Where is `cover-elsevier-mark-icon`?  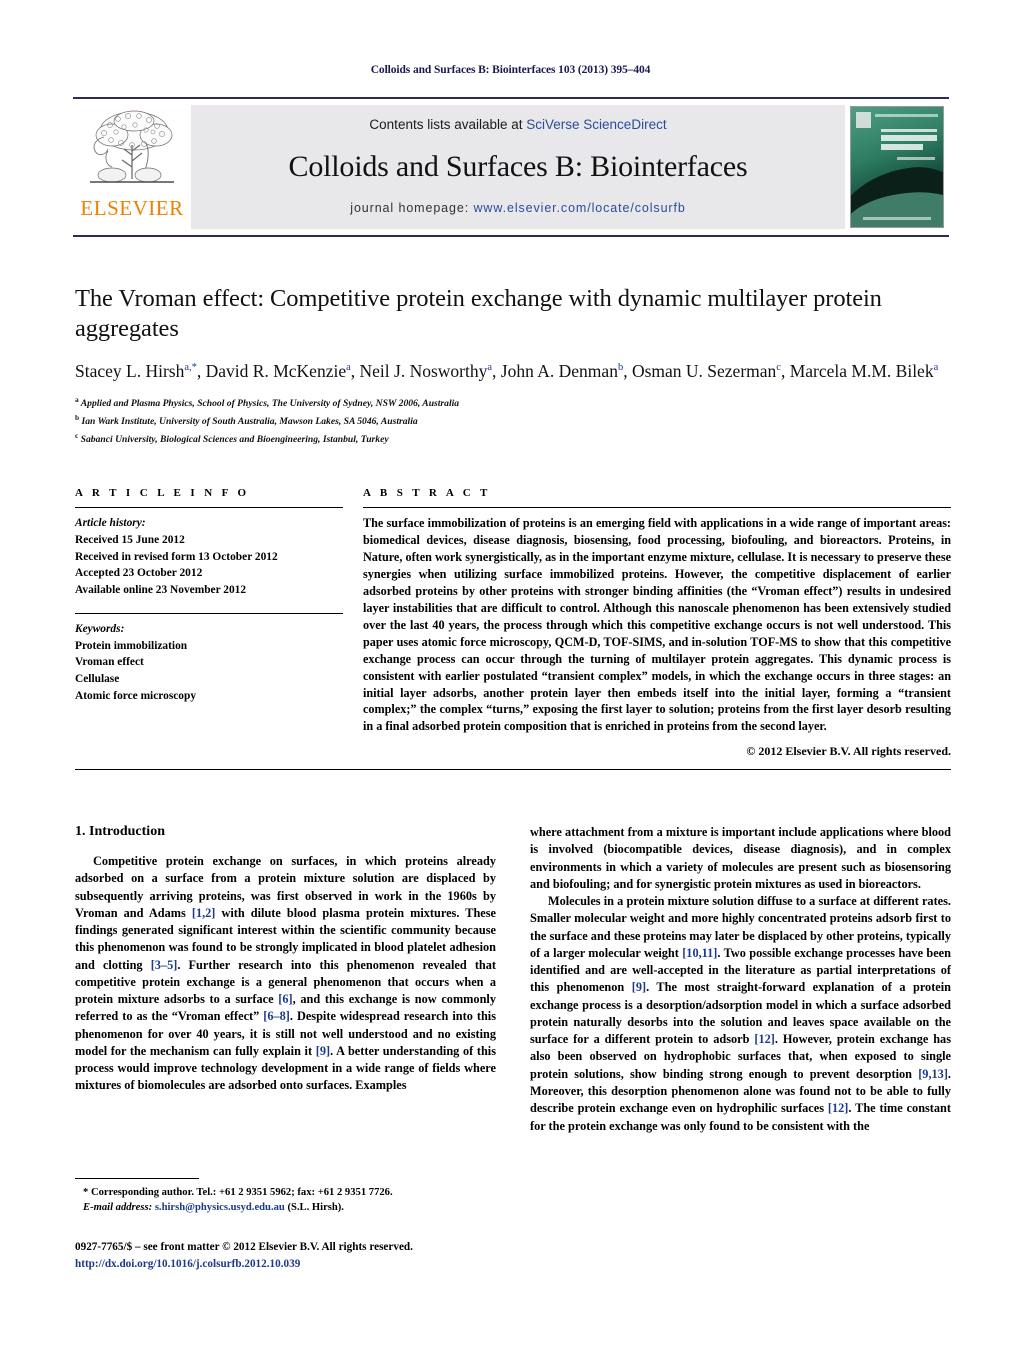
cover-elsevier-mark-icon is located at coordinates (863, 120).